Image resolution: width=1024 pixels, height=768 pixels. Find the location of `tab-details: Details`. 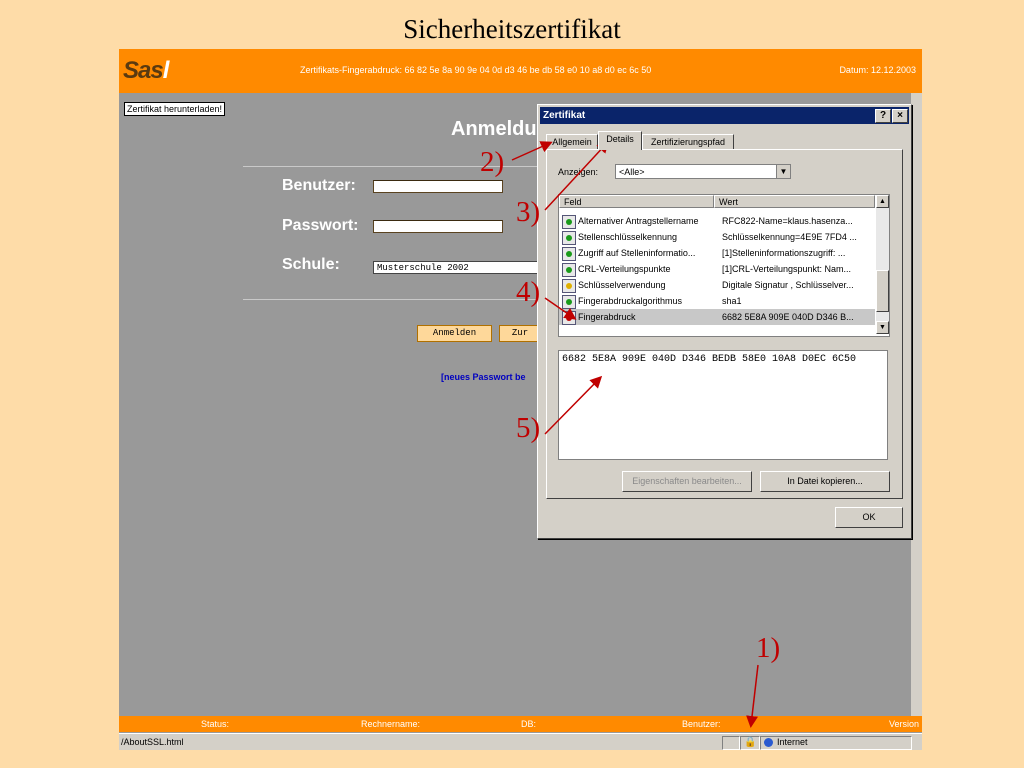

tab-details: Details is located at coordinates (620, 140).